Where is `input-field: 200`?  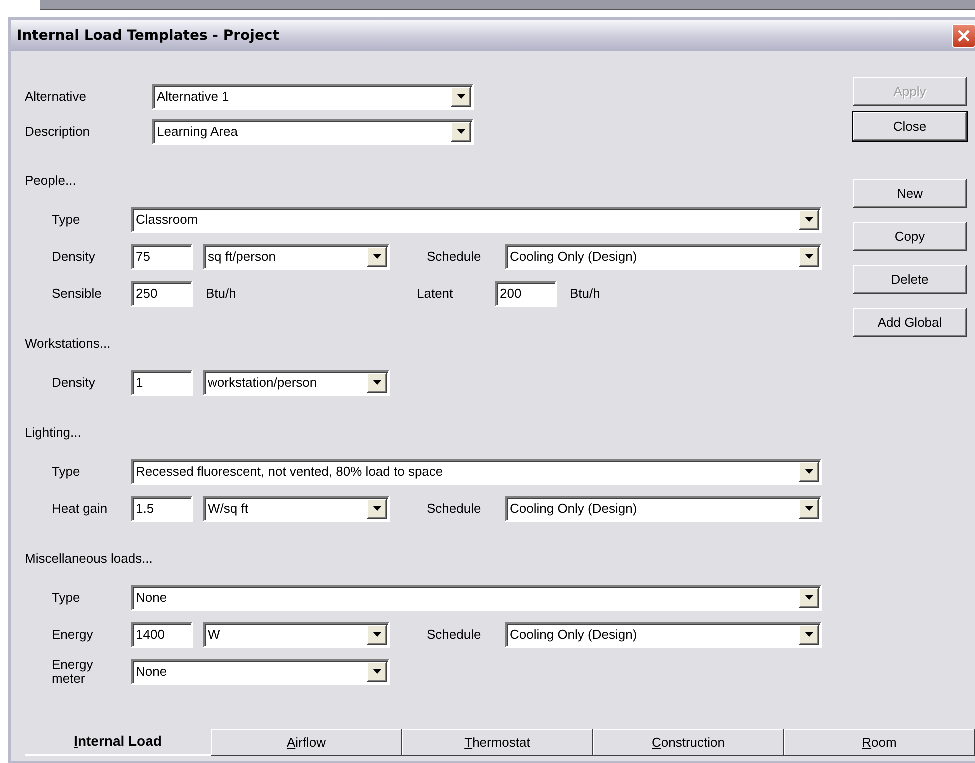
input-field: 200 is located at coordinates (526, 293).